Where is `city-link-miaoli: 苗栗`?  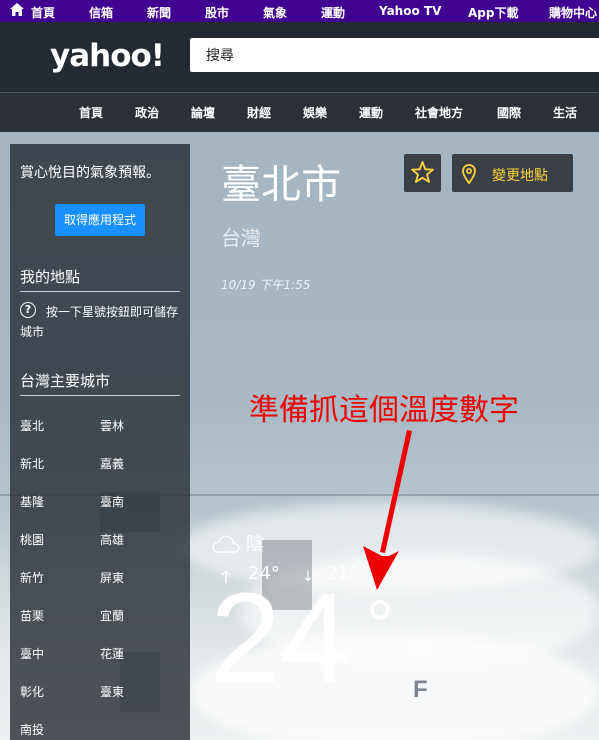 city-link-miaoli: 苗栗 is located at coordinates (32, 615).